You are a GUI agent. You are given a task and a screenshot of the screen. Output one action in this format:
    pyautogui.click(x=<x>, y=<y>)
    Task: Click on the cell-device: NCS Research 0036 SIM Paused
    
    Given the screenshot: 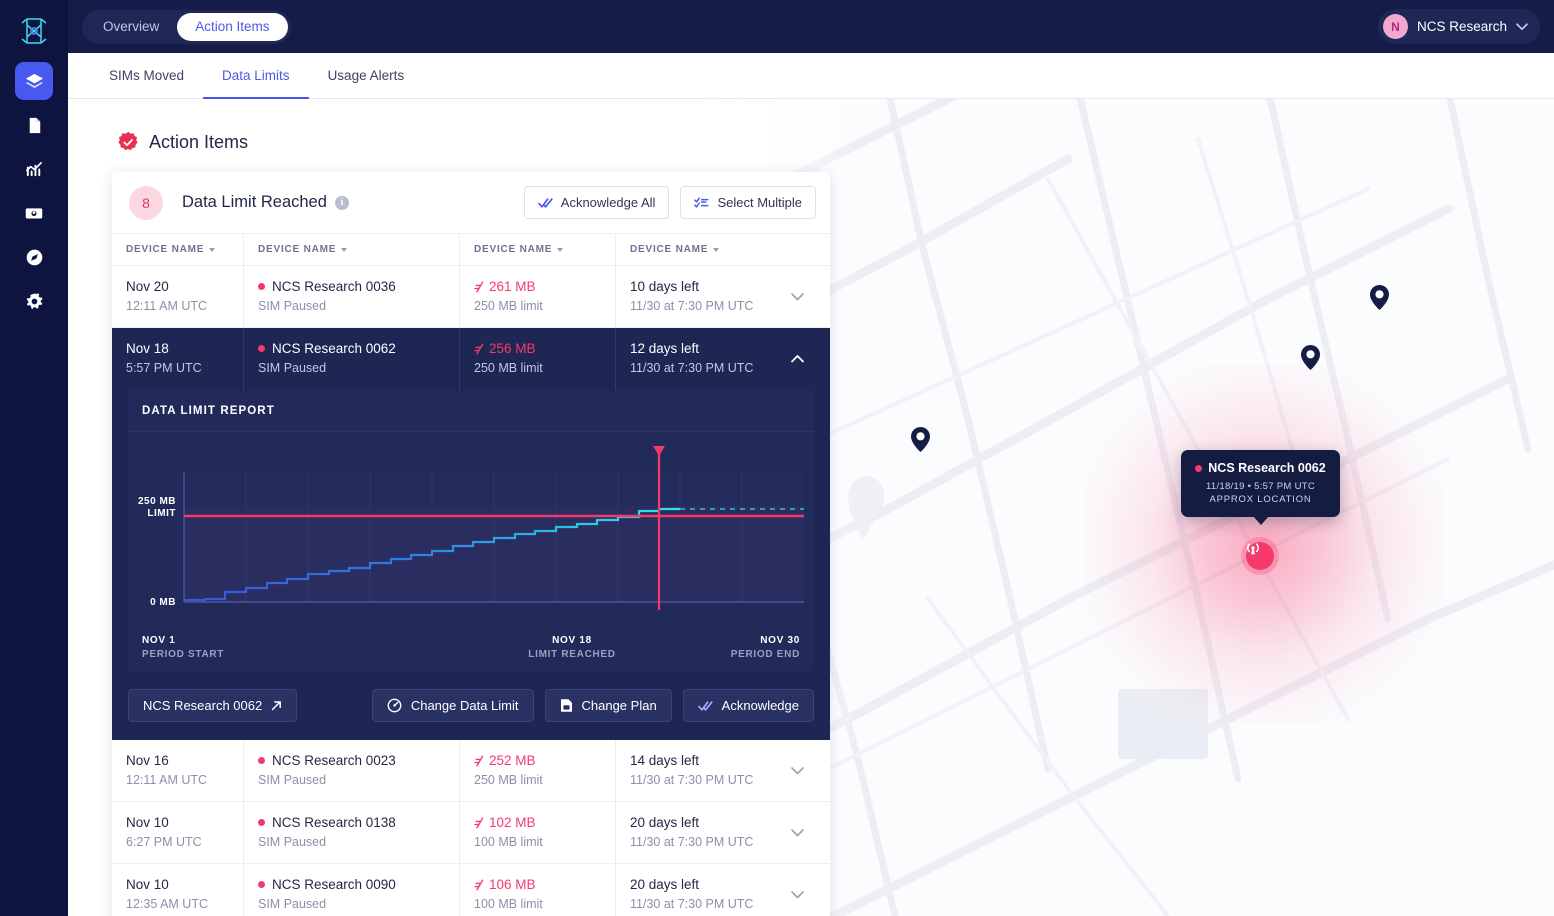 What is the action you would take?
    pyautogui.click(x=351, y=296)
    